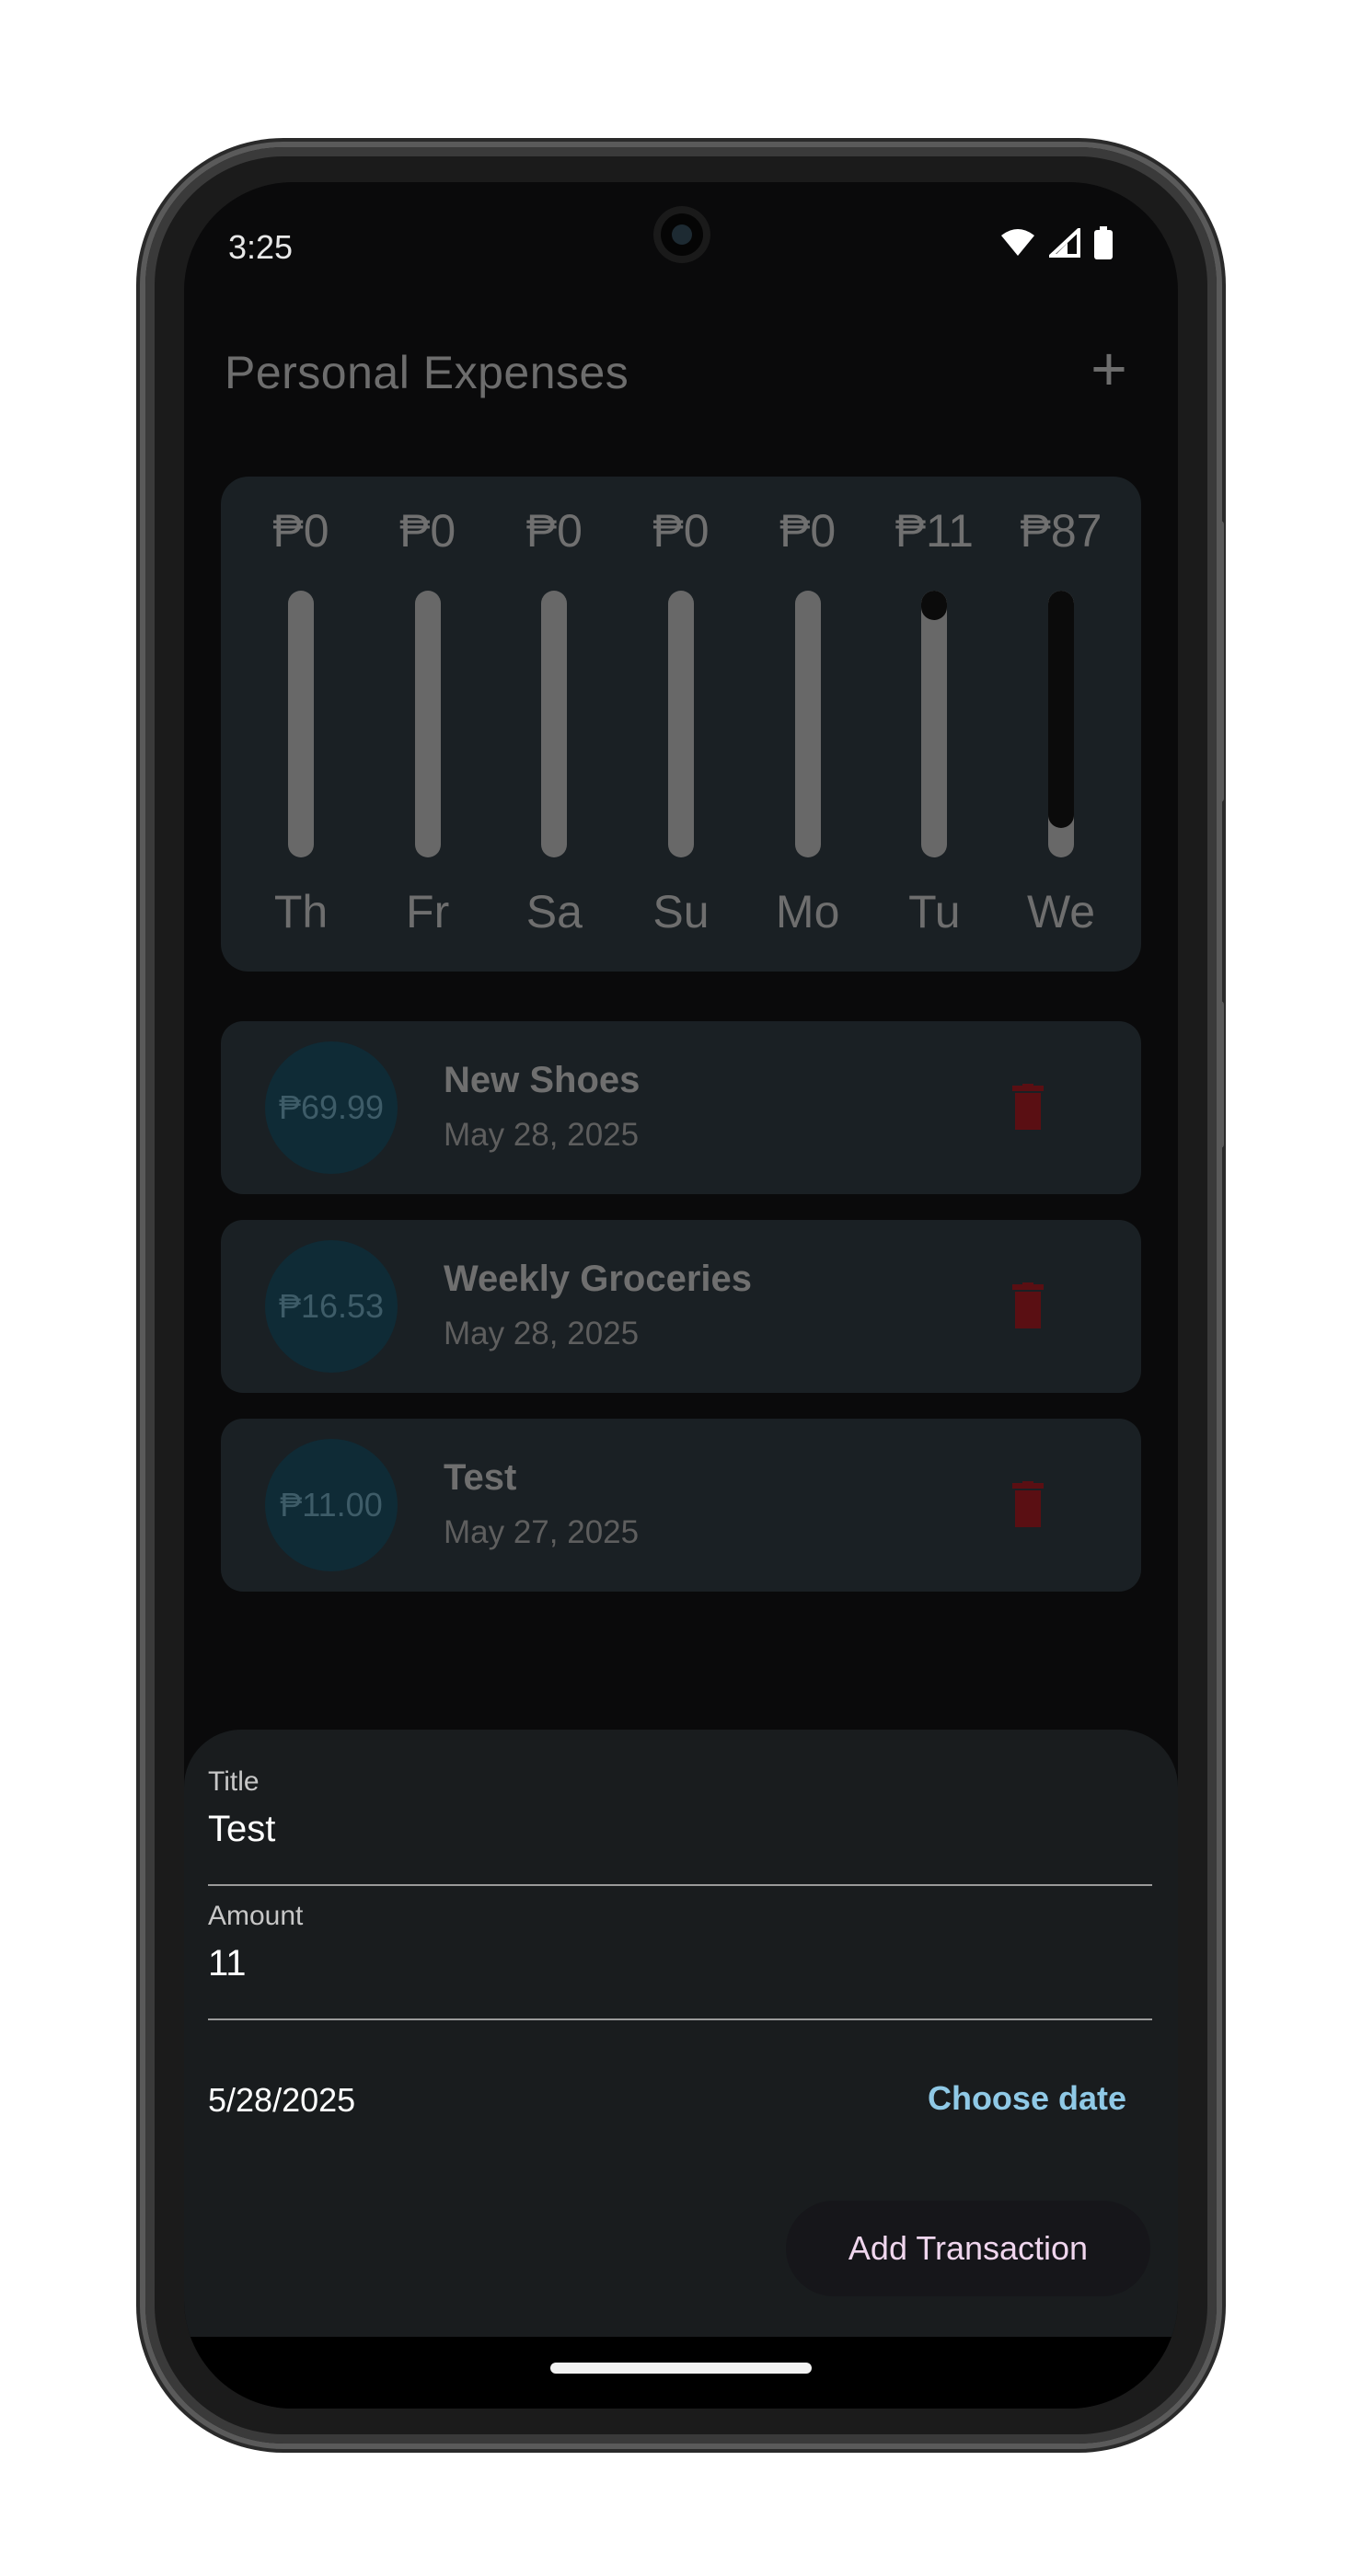  Describe the element at coordinates (261, 247) in the screenshot. I see `status-time: 3:25` at that location.